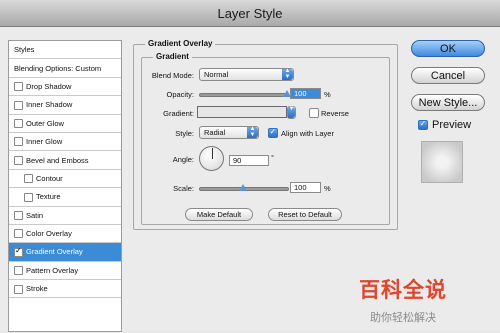 The height and width of the screenshot is (333, 500). Describe the element at coordinates (18, 124) in the screenshot. I see `outer-glow-checkbox` at that location.